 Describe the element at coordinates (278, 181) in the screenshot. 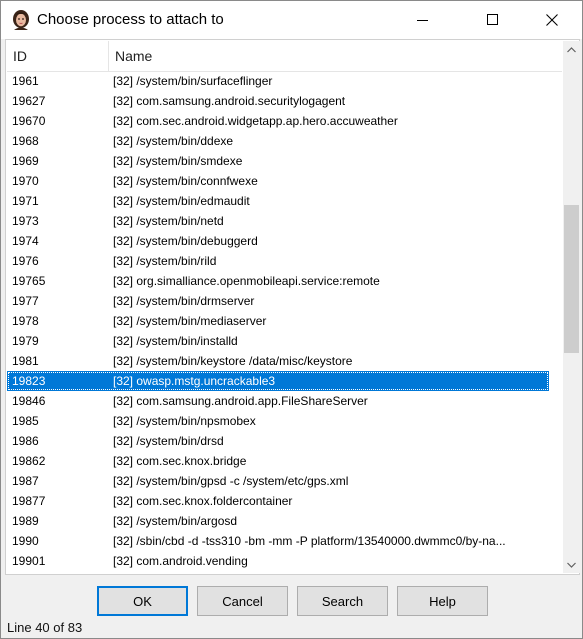

I see `list-item: 1970 [32] /system/bin/connfwexe` at that location.